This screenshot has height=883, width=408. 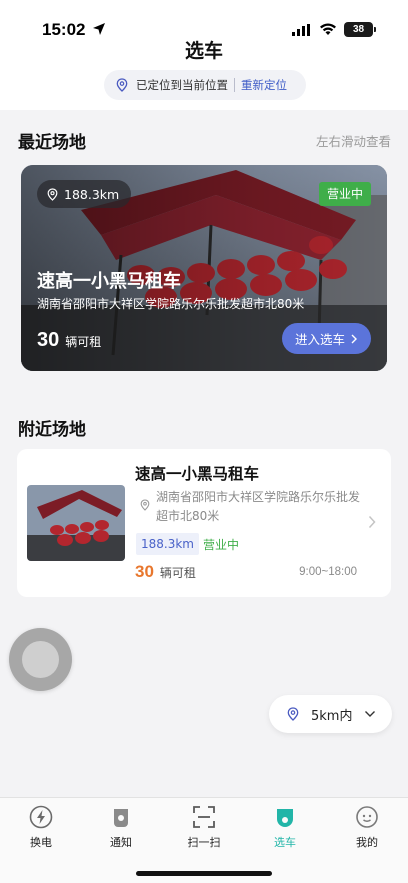 I want to click on scan-icon, so click(x=204, y=817).